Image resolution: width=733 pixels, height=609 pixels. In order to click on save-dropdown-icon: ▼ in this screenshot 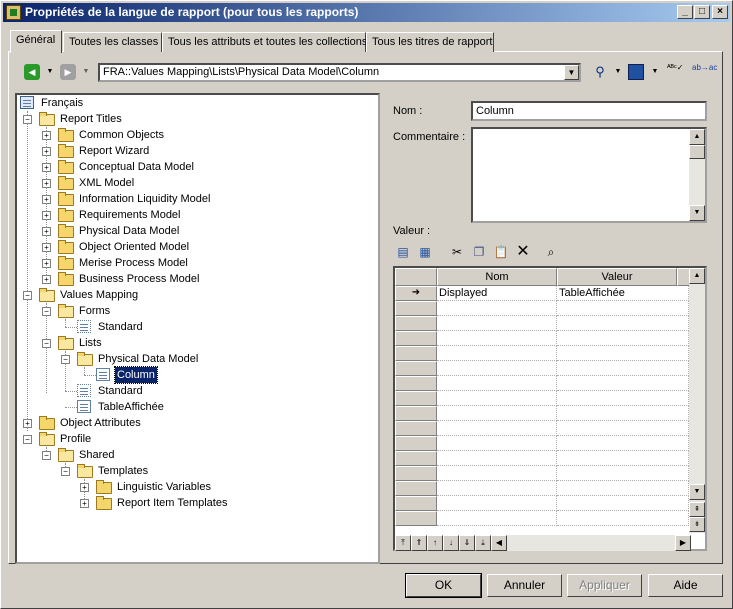, I will do `click(655, 72)`.